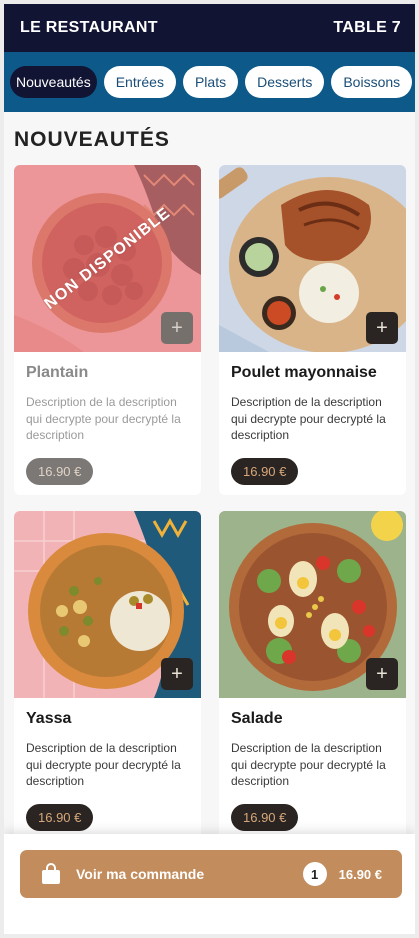 Image resolution: width=419 pixels, height=938 pixels. Describe the element at coordinates (53, 82) in the screenshot. I see `category-chip-nouveautes: Nouveautés` at that location.